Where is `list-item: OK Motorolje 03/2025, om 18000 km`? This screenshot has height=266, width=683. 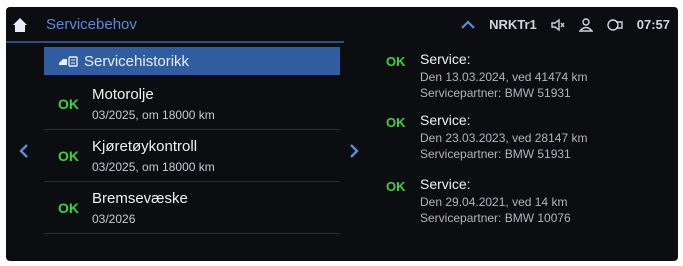
list-item: OK Motorolje 03/2025, om 18000 km is located at coordinates (192, 104).